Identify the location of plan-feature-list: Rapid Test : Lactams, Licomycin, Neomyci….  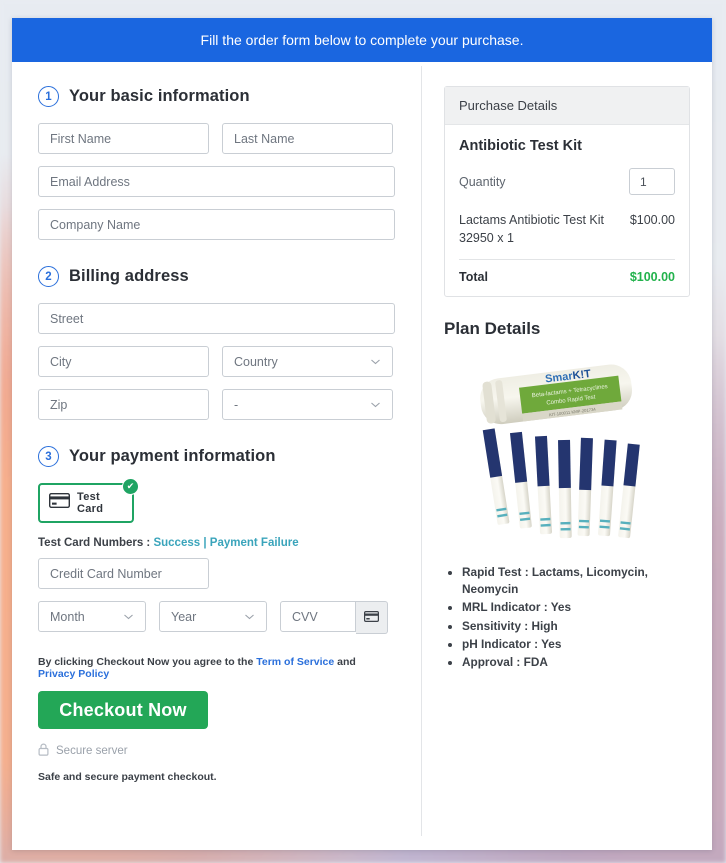
(567, 617).